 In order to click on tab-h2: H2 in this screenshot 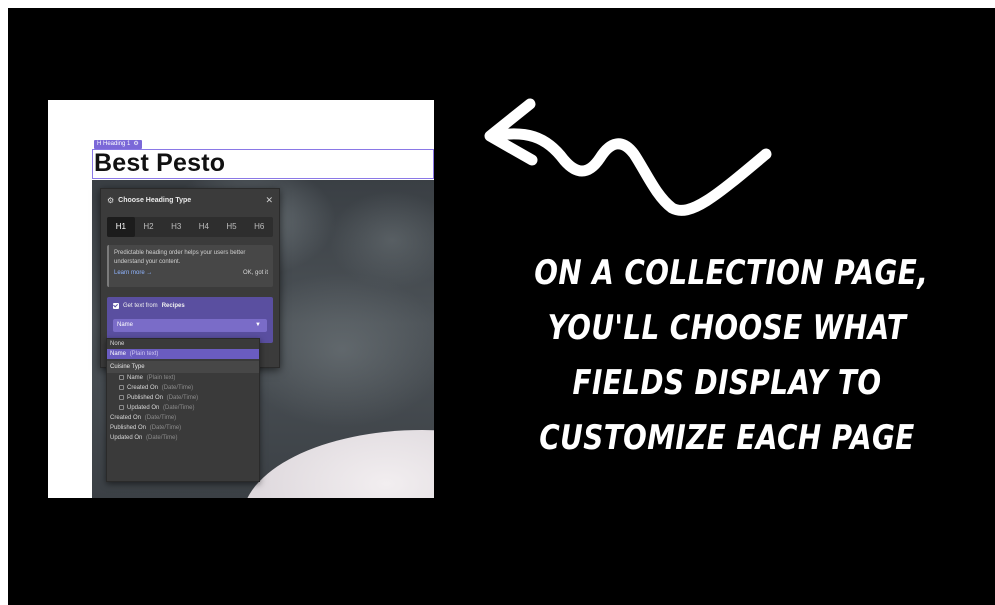, I will do `click(149, 227)`.